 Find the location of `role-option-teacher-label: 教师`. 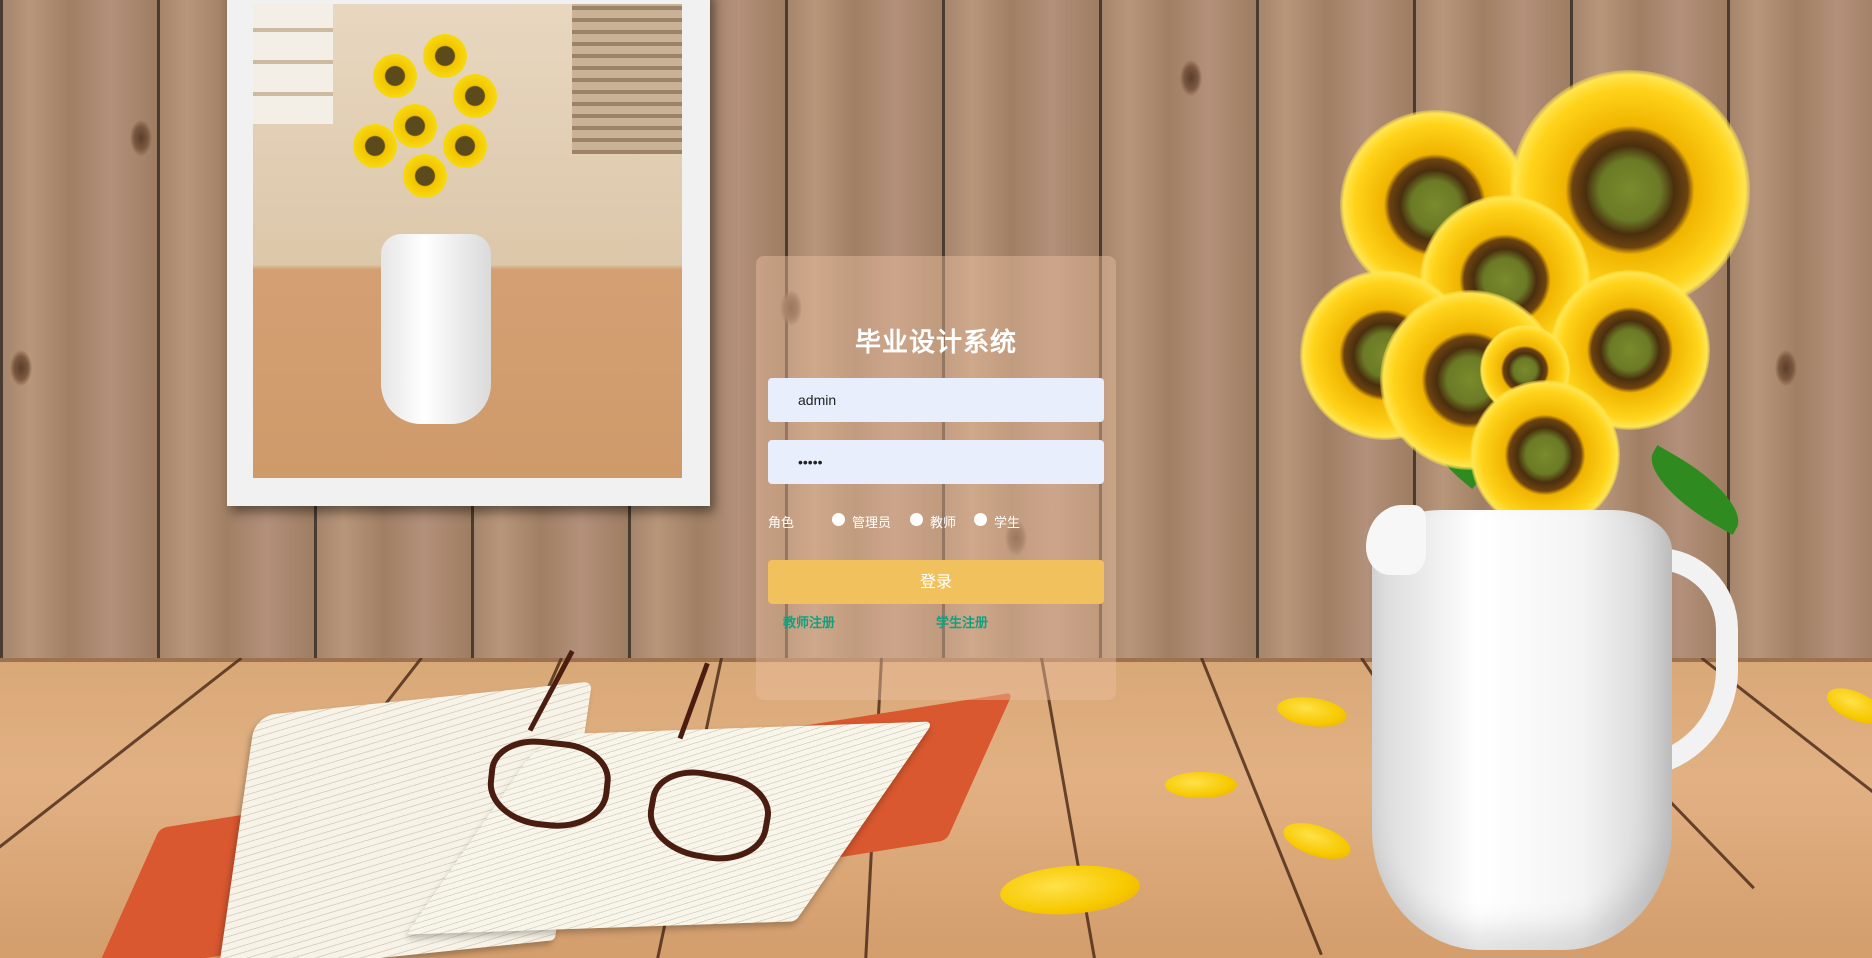

role-option-teacher-label: 教师 is located at coordinates (943, 521).